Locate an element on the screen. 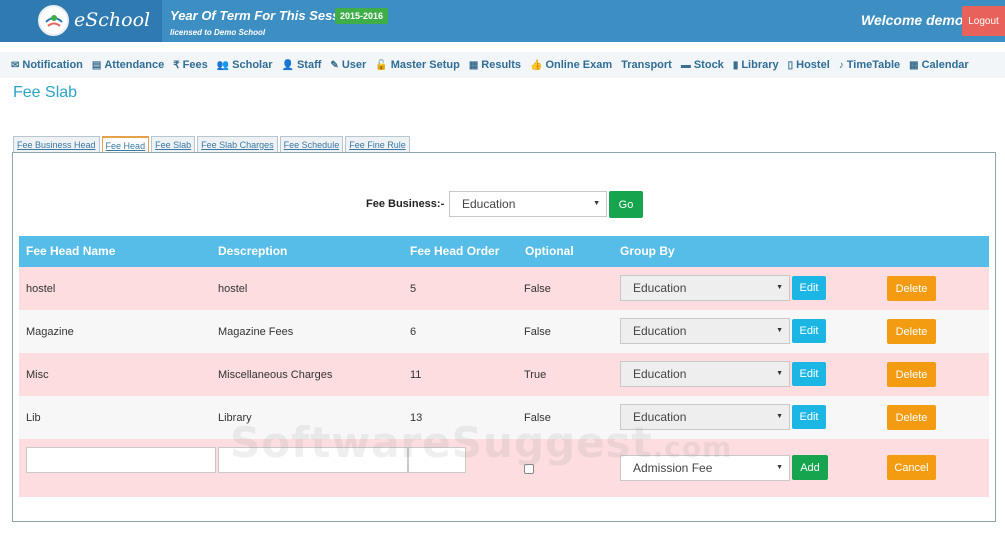 This screenshot has width=1005, height=543. nav-item-label: Online Exam is located at coordinates (579, 65).